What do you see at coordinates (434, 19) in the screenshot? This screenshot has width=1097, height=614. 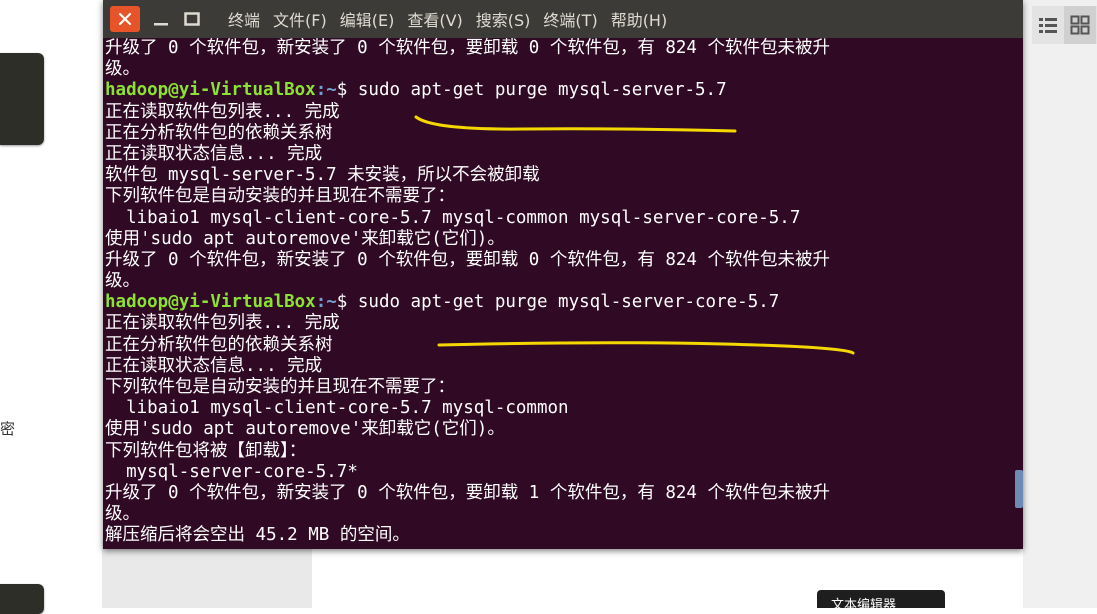 I see `menu-view: 查看(V)` at bounding box center [434, 19].